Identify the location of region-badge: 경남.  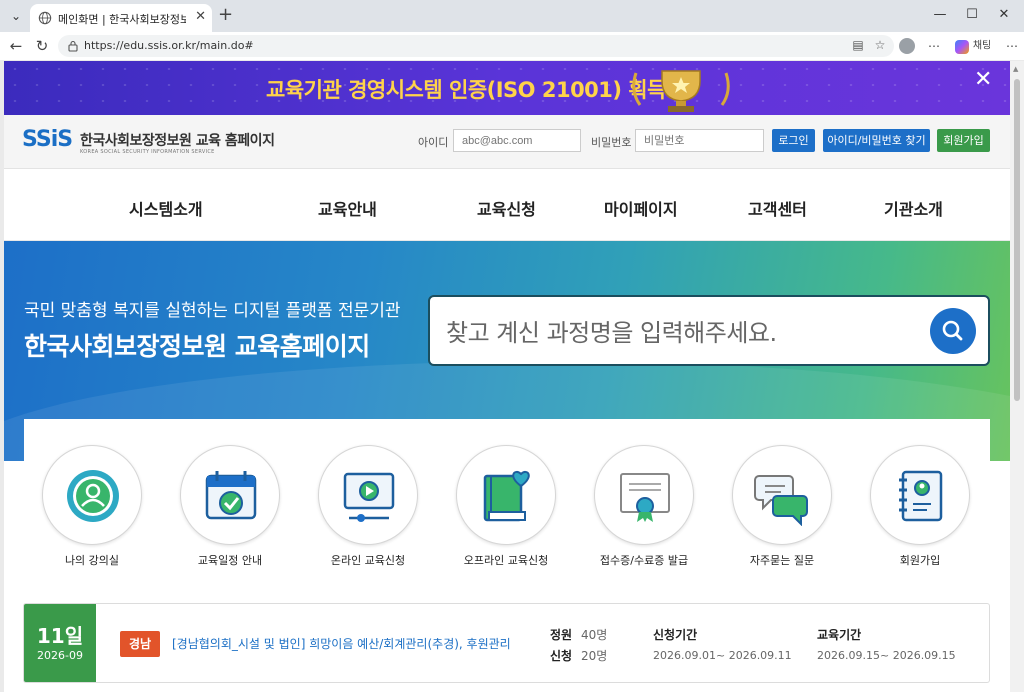
(140, 644).